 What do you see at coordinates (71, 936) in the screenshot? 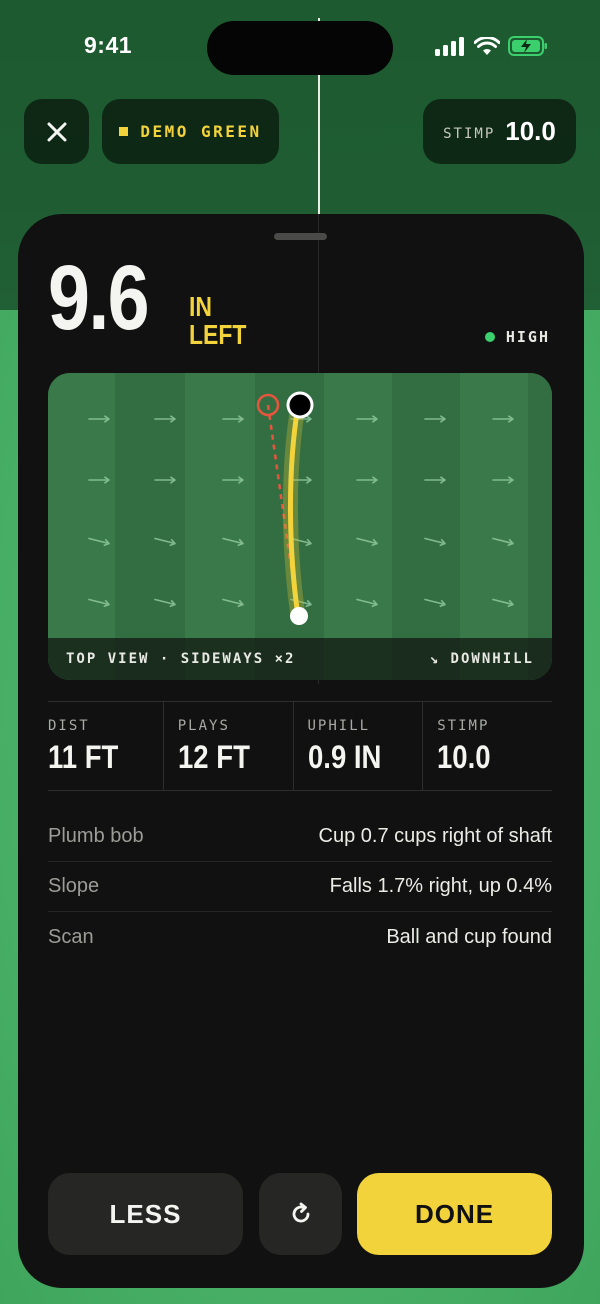
I see `detail-label: Scan` at bounding box center [71, 936].